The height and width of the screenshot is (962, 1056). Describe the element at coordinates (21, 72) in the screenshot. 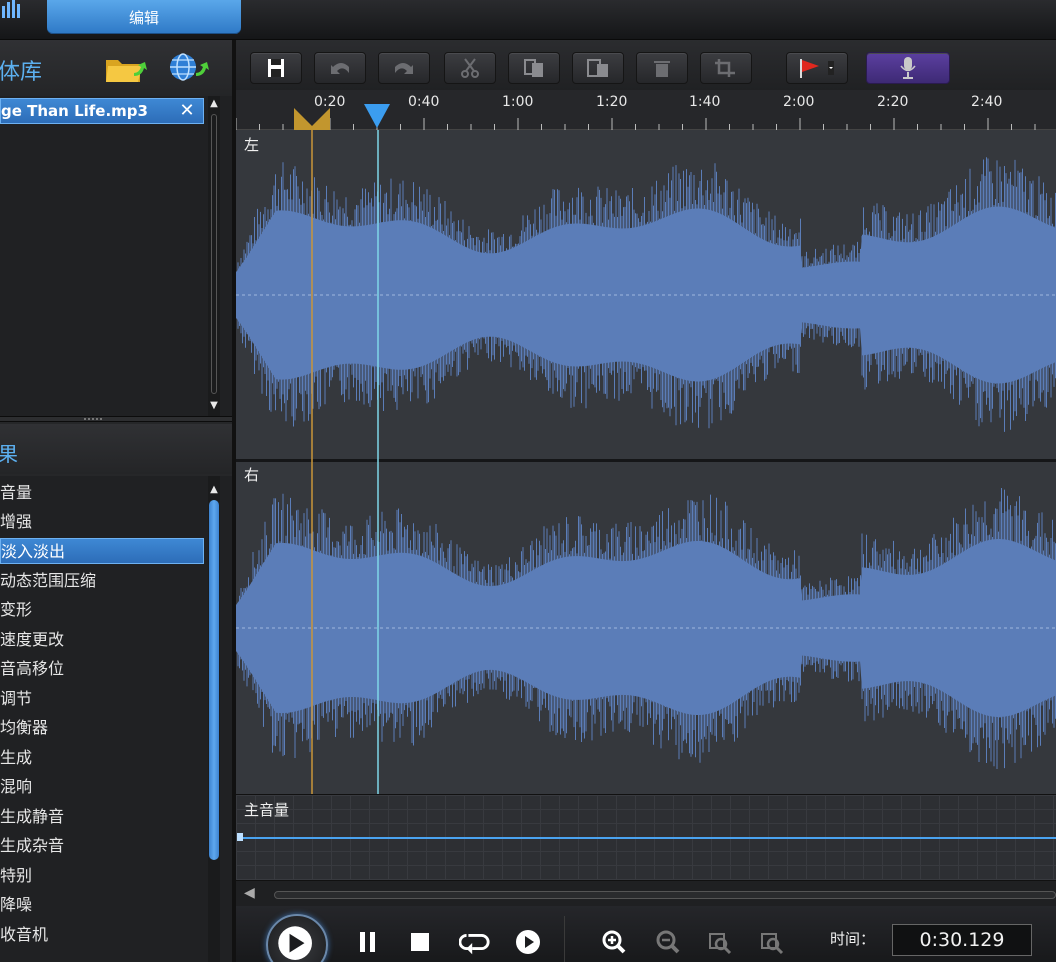

I see `media-library-title: 体库` at that location.